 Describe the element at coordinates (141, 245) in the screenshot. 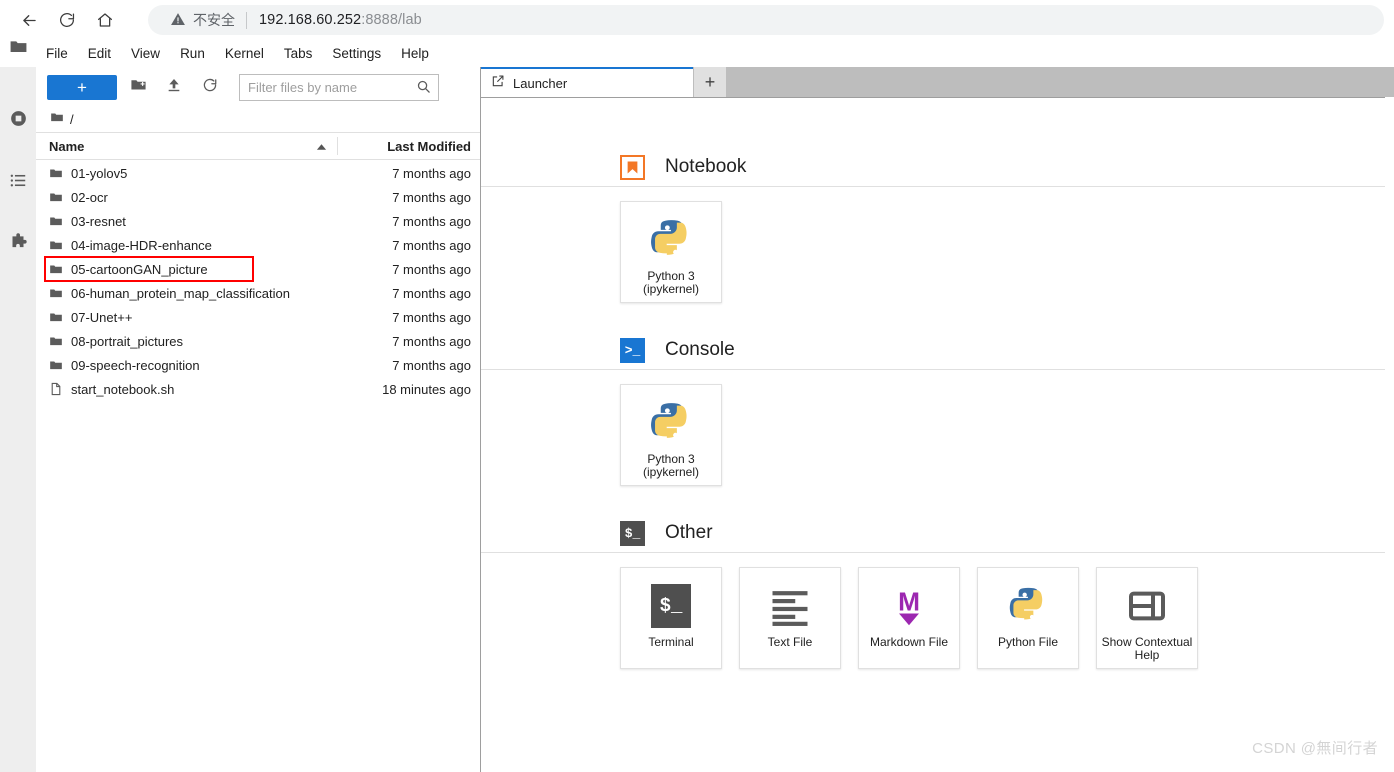

I see `file-name: 04-image-HDR-enhance` at that location.